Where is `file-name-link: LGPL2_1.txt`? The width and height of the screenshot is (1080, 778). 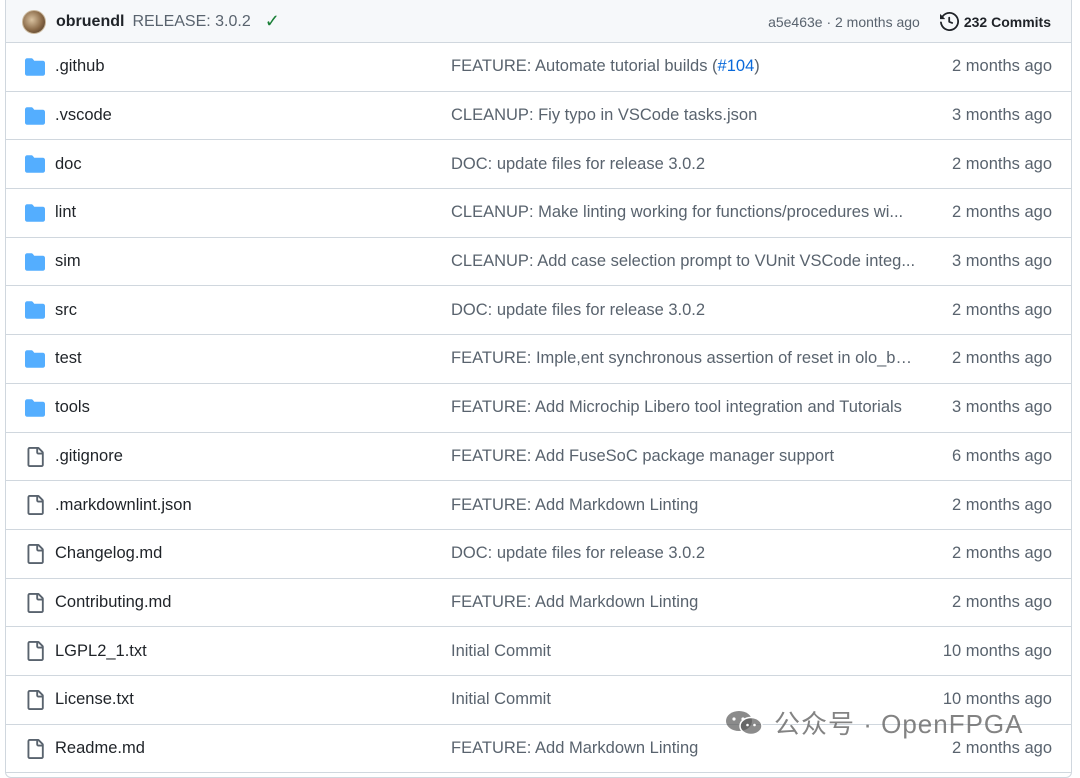
file-name-link: LGPL2_1.txt is located at coordinates (101, 651).